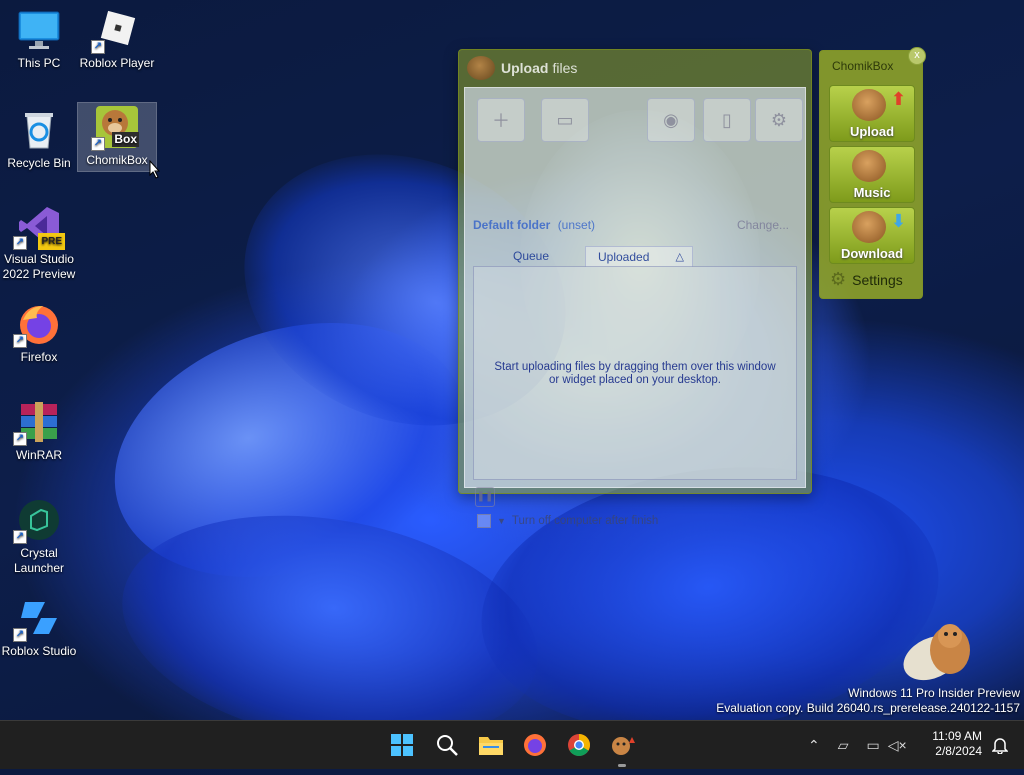 The width and height of the screenshot is (1024, 775). Describe the element at coordinates (481, 68) in the screenshot. I see `chomik-logo-icon` at that location.